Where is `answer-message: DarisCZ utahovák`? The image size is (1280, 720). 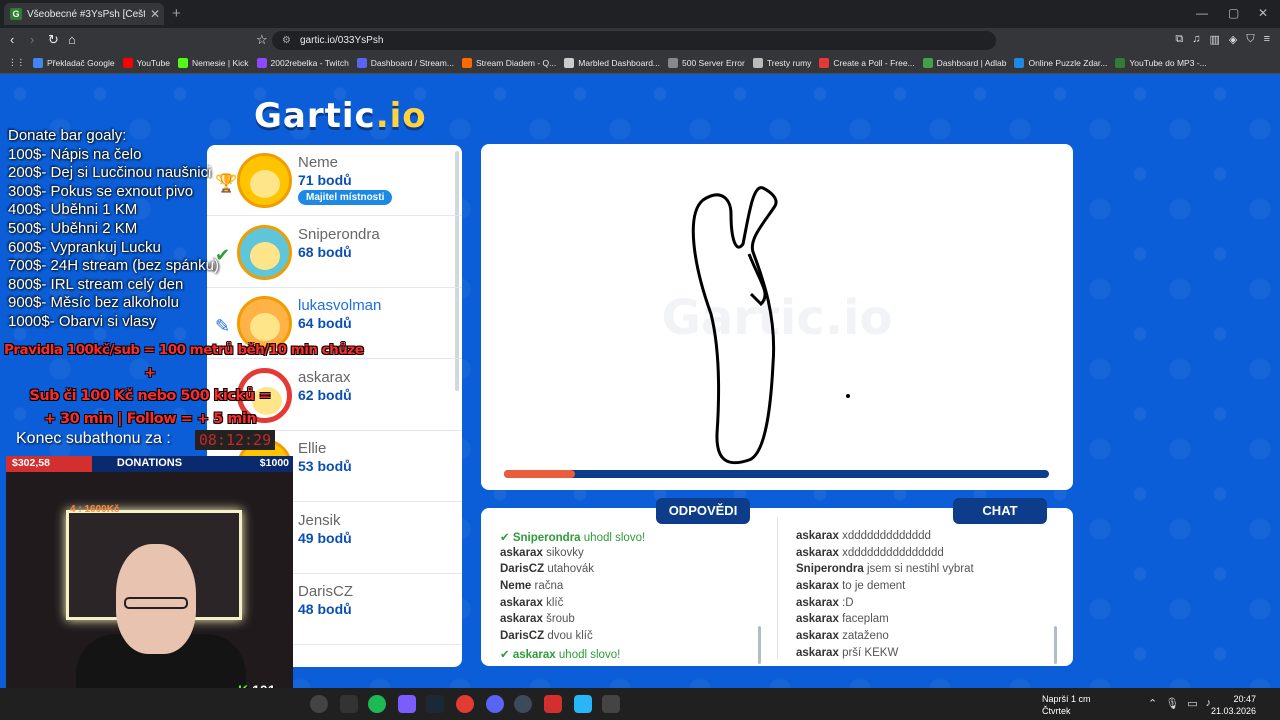
answer-message: DarisCZ utahovák is located at coordinates (635, 571).